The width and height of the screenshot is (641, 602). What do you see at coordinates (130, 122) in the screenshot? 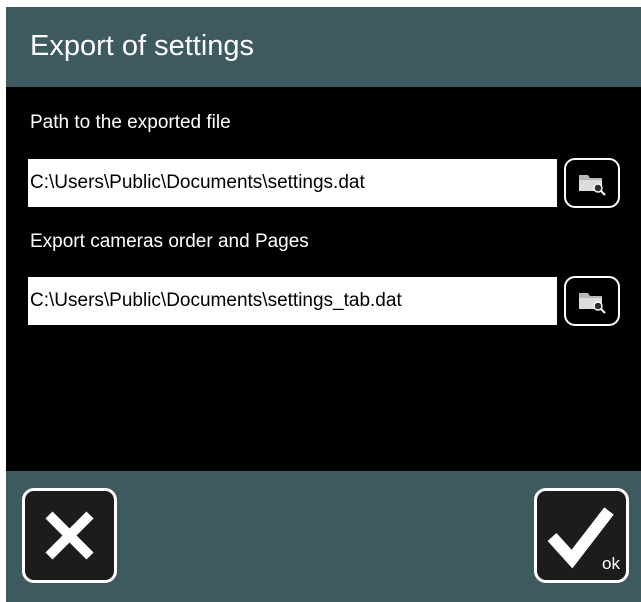
I see `exported-file-path-label: Path to the exported file` at bounding box center [130, 122].